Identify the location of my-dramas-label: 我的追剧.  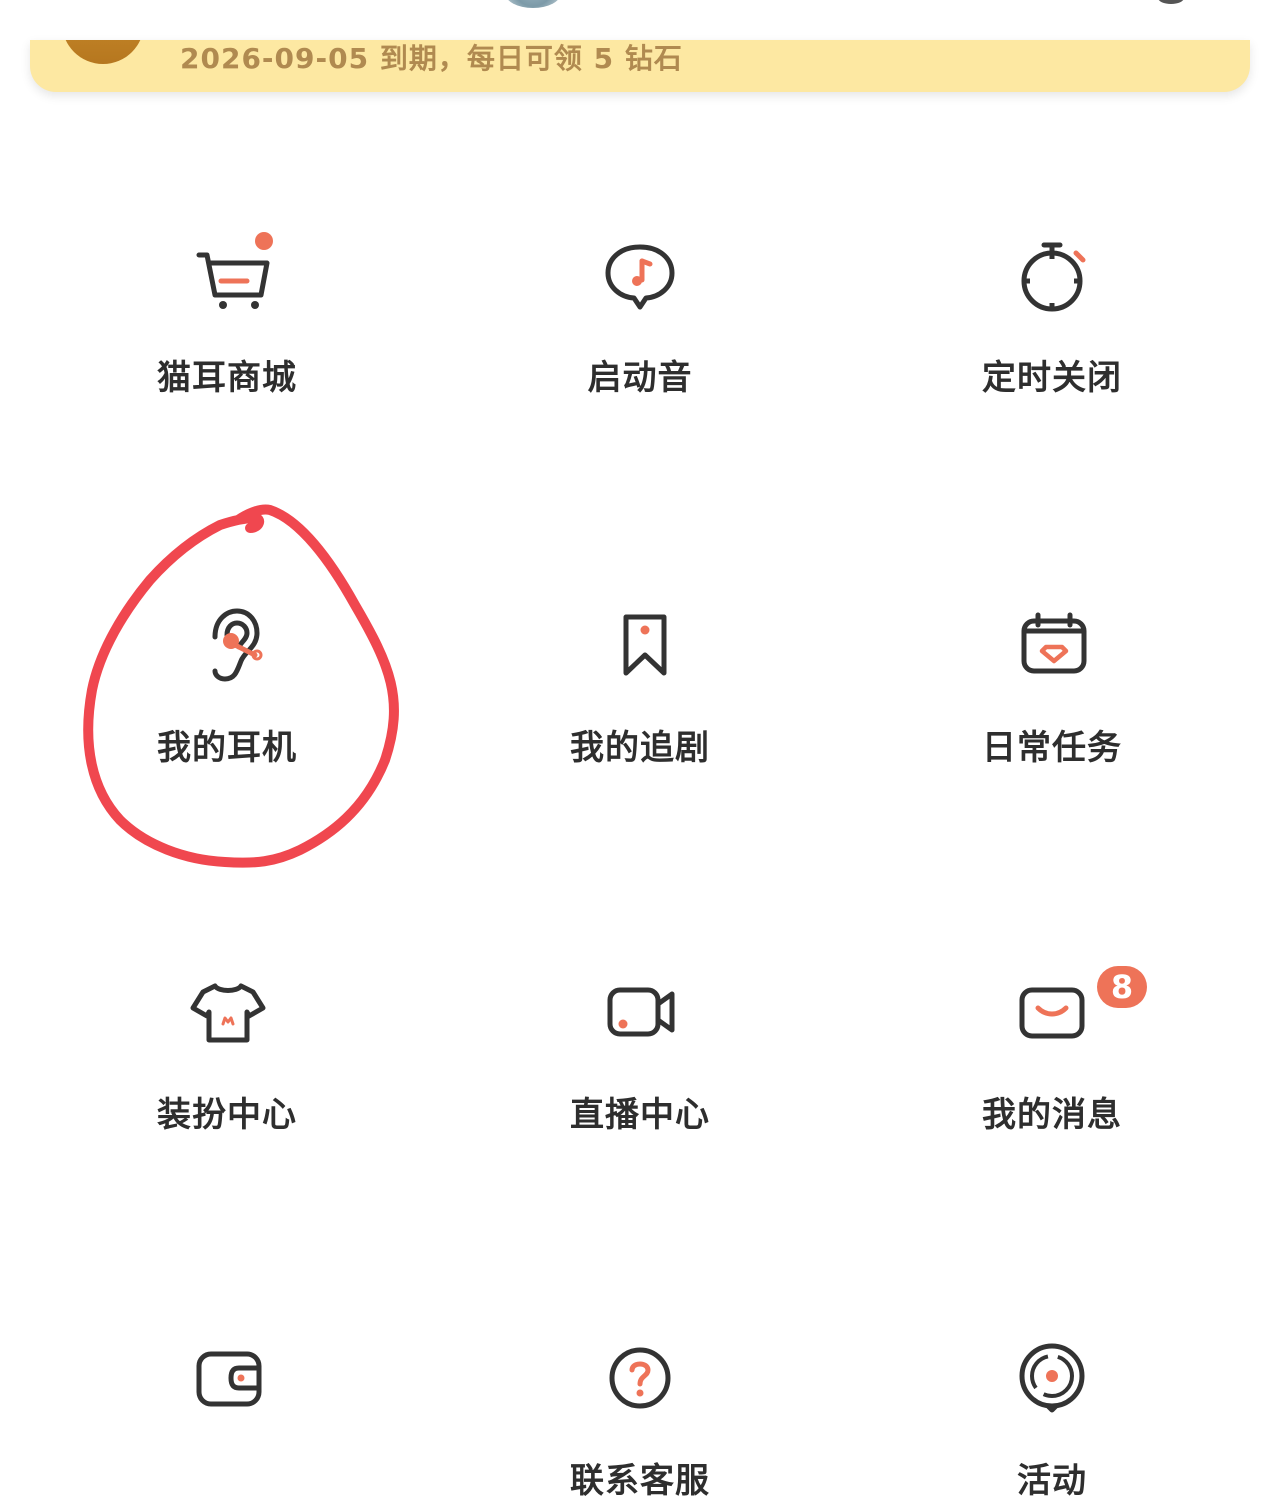
(640, 748).